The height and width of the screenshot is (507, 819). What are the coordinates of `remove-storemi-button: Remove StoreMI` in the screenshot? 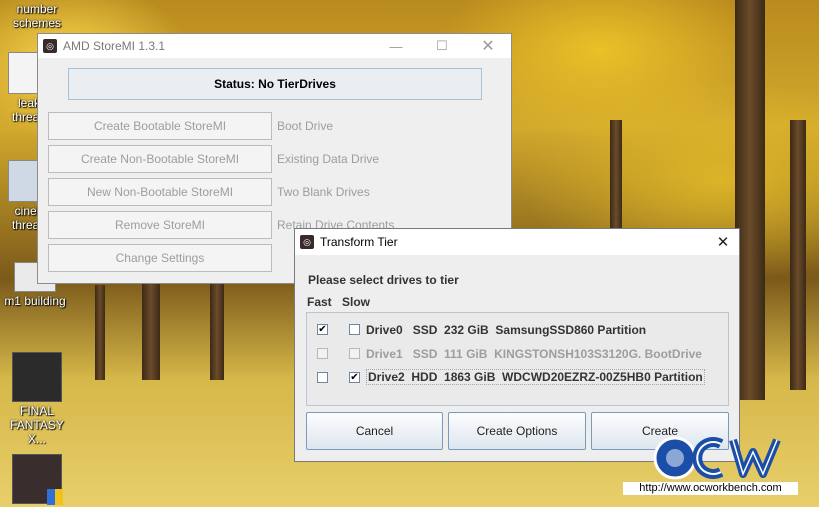 It's located at (160, 225).